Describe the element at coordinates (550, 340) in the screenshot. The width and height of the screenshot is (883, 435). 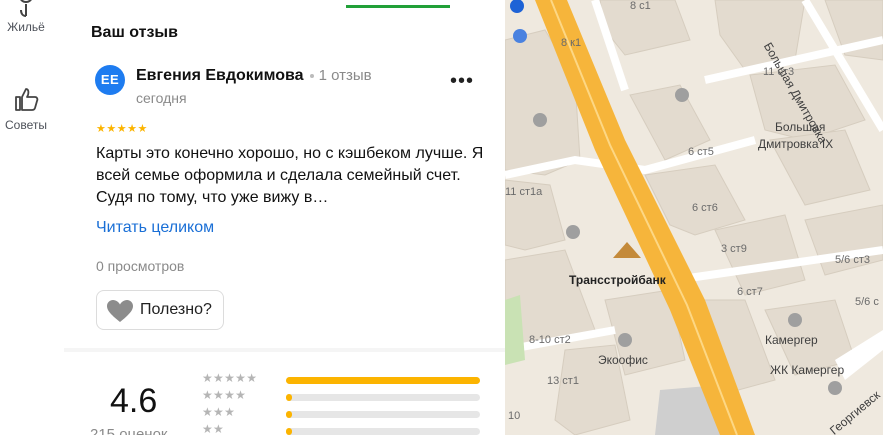
I see `map-label: 8-10 ст2` at that location.